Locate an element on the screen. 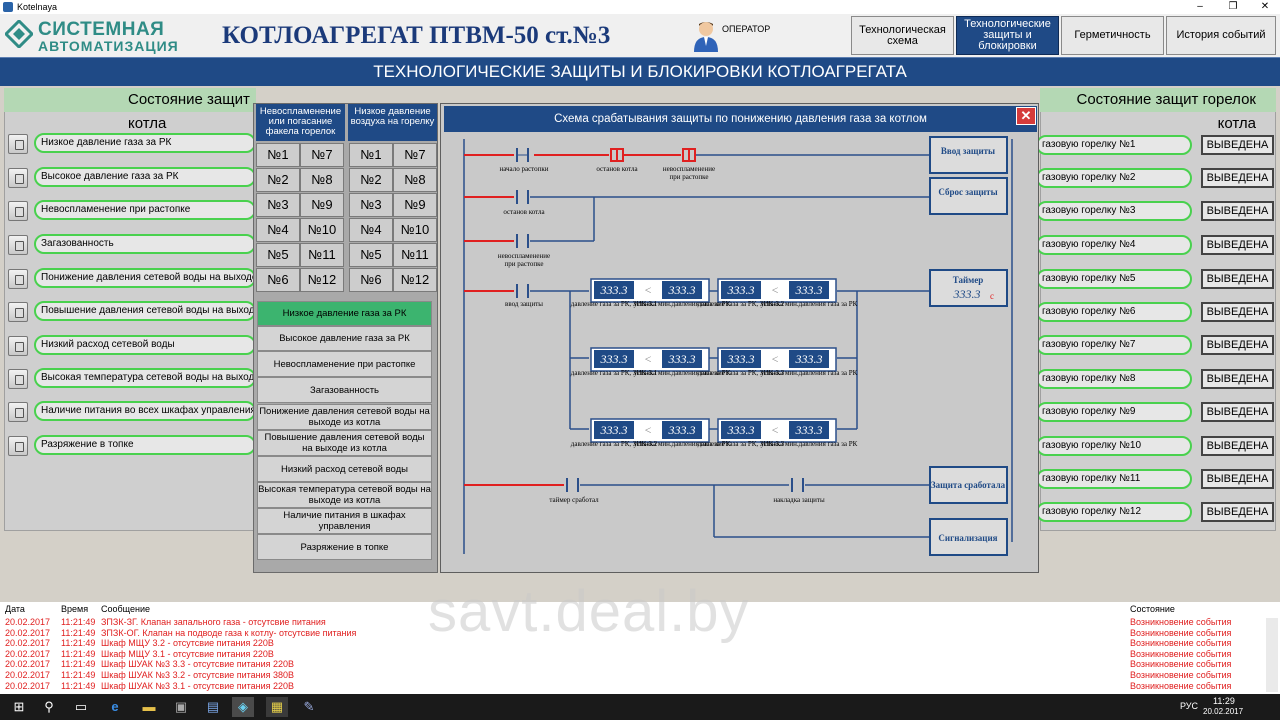 The image size is (1280, 720). flame-burner-button: №9 is located at coordinates (322, 205).